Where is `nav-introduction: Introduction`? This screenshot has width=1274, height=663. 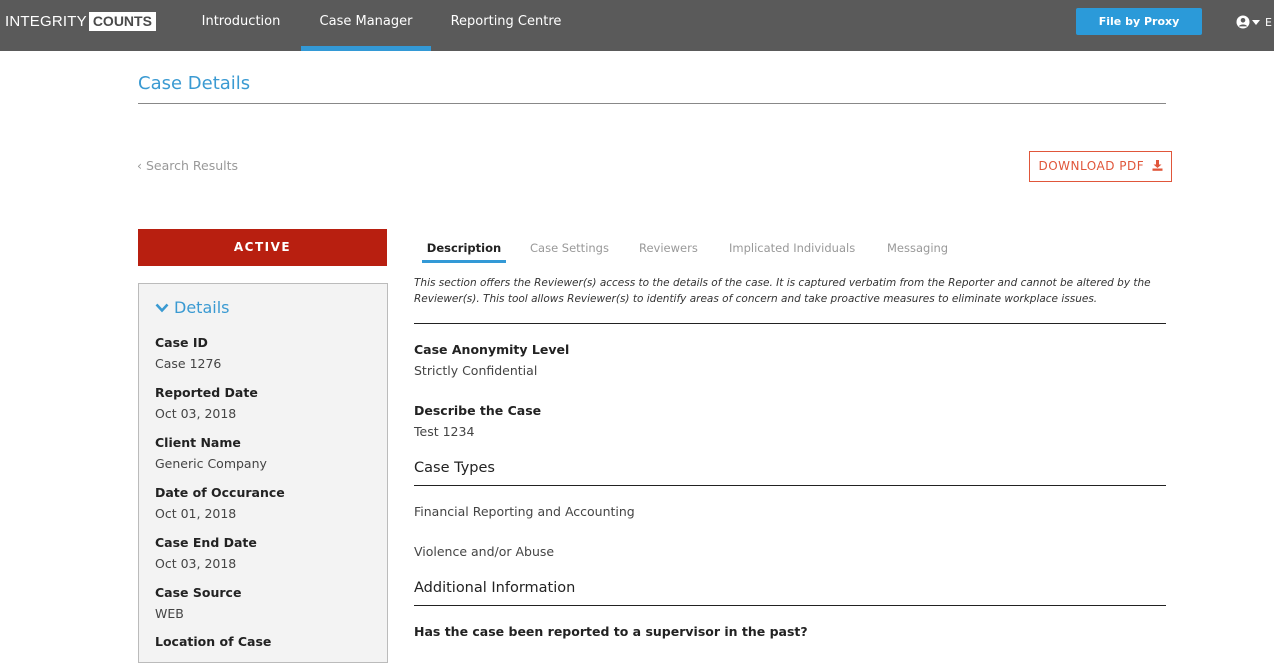 nav-introduction: Introduction is located at coordinates (241, 25).